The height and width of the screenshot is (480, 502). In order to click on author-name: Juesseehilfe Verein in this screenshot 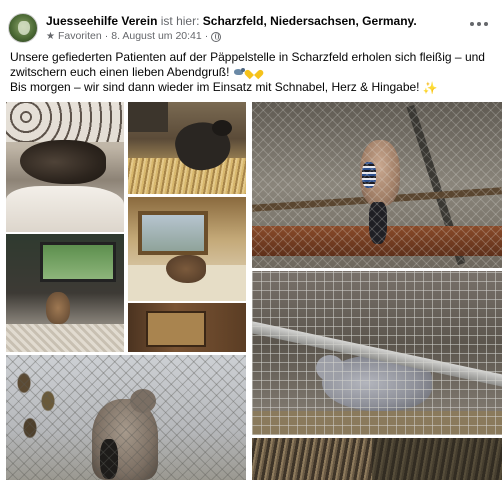, I will do `click(101, 21)`.